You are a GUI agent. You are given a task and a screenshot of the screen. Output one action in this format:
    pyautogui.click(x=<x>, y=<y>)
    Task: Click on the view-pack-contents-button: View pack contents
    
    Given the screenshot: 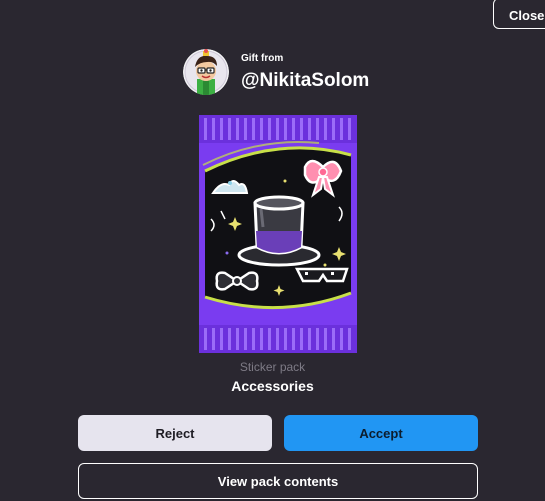 What is the action you would take?
    pyautogui.click(x=278, y=481)
    